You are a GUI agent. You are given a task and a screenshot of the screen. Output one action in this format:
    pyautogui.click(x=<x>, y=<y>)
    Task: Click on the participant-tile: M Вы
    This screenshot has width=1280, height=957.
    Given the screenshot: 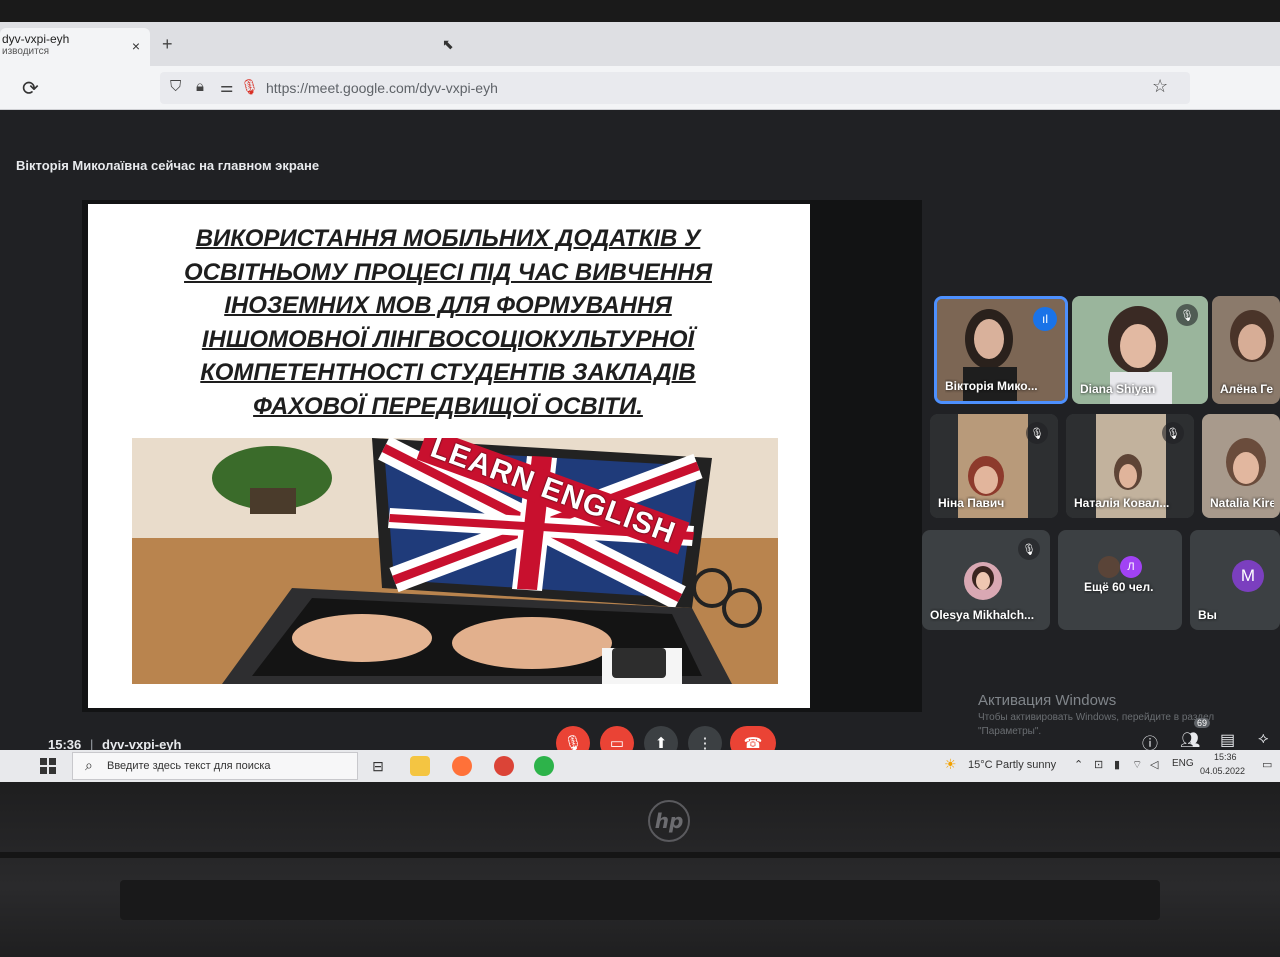 What is the action you would take?
    pyautogui.click(x=1235, y=580)
    